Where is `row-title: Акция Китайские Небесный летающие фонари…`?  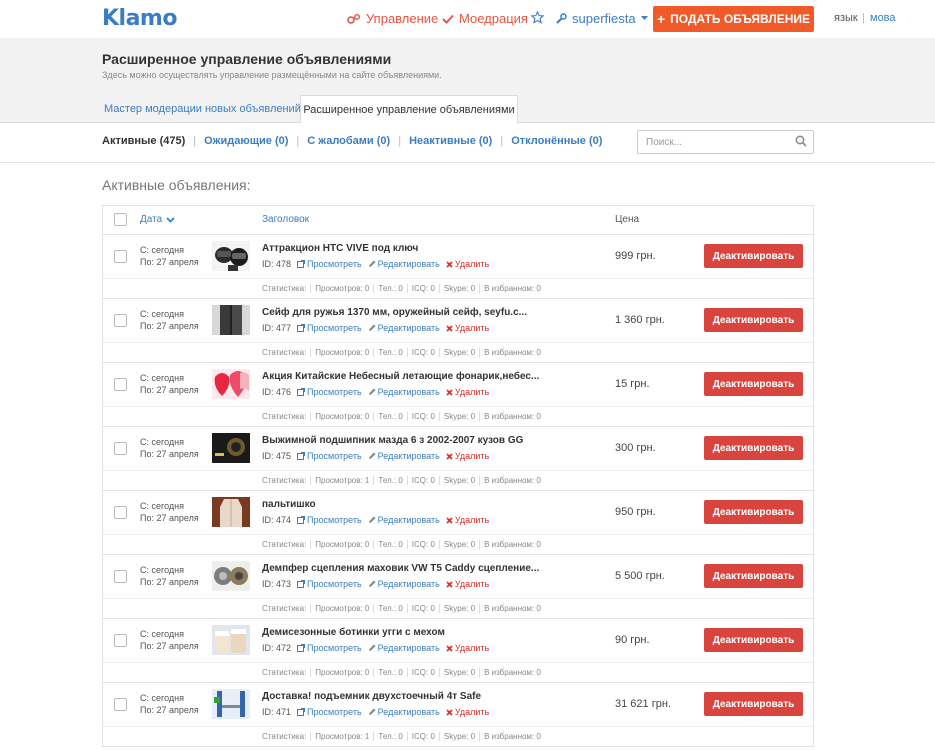 row-title: Акция Китайские Небесный летающие фонари… is located at coordinates (400, 376).